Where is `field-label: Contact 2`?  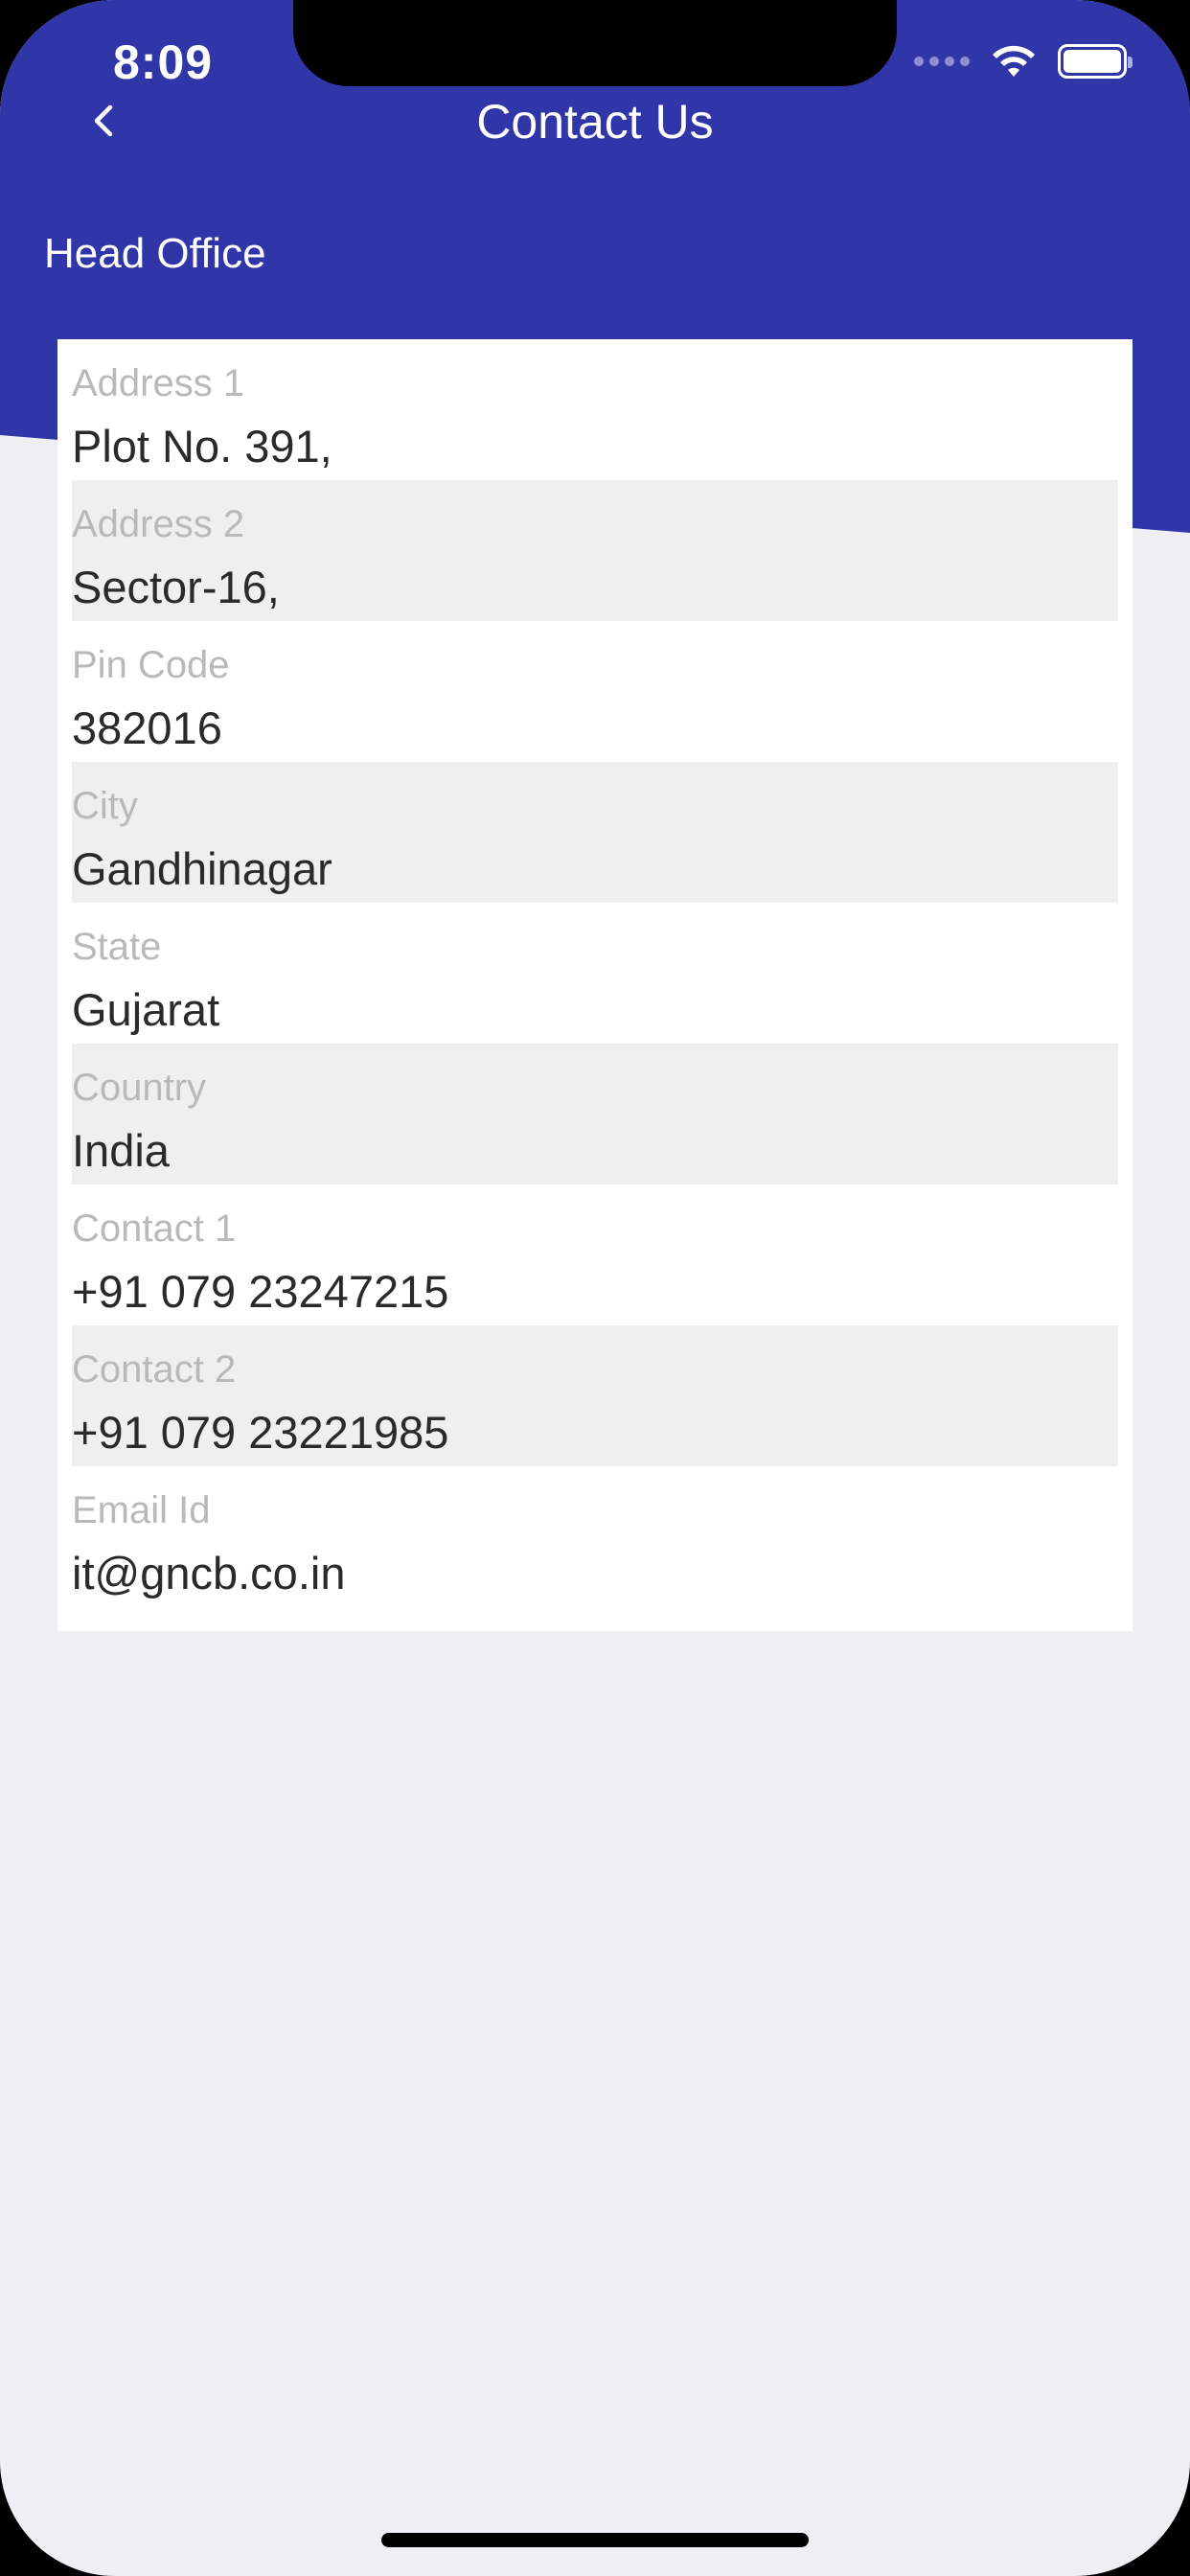
field-label: Contact 2 is located at coordinates (155, 1369).